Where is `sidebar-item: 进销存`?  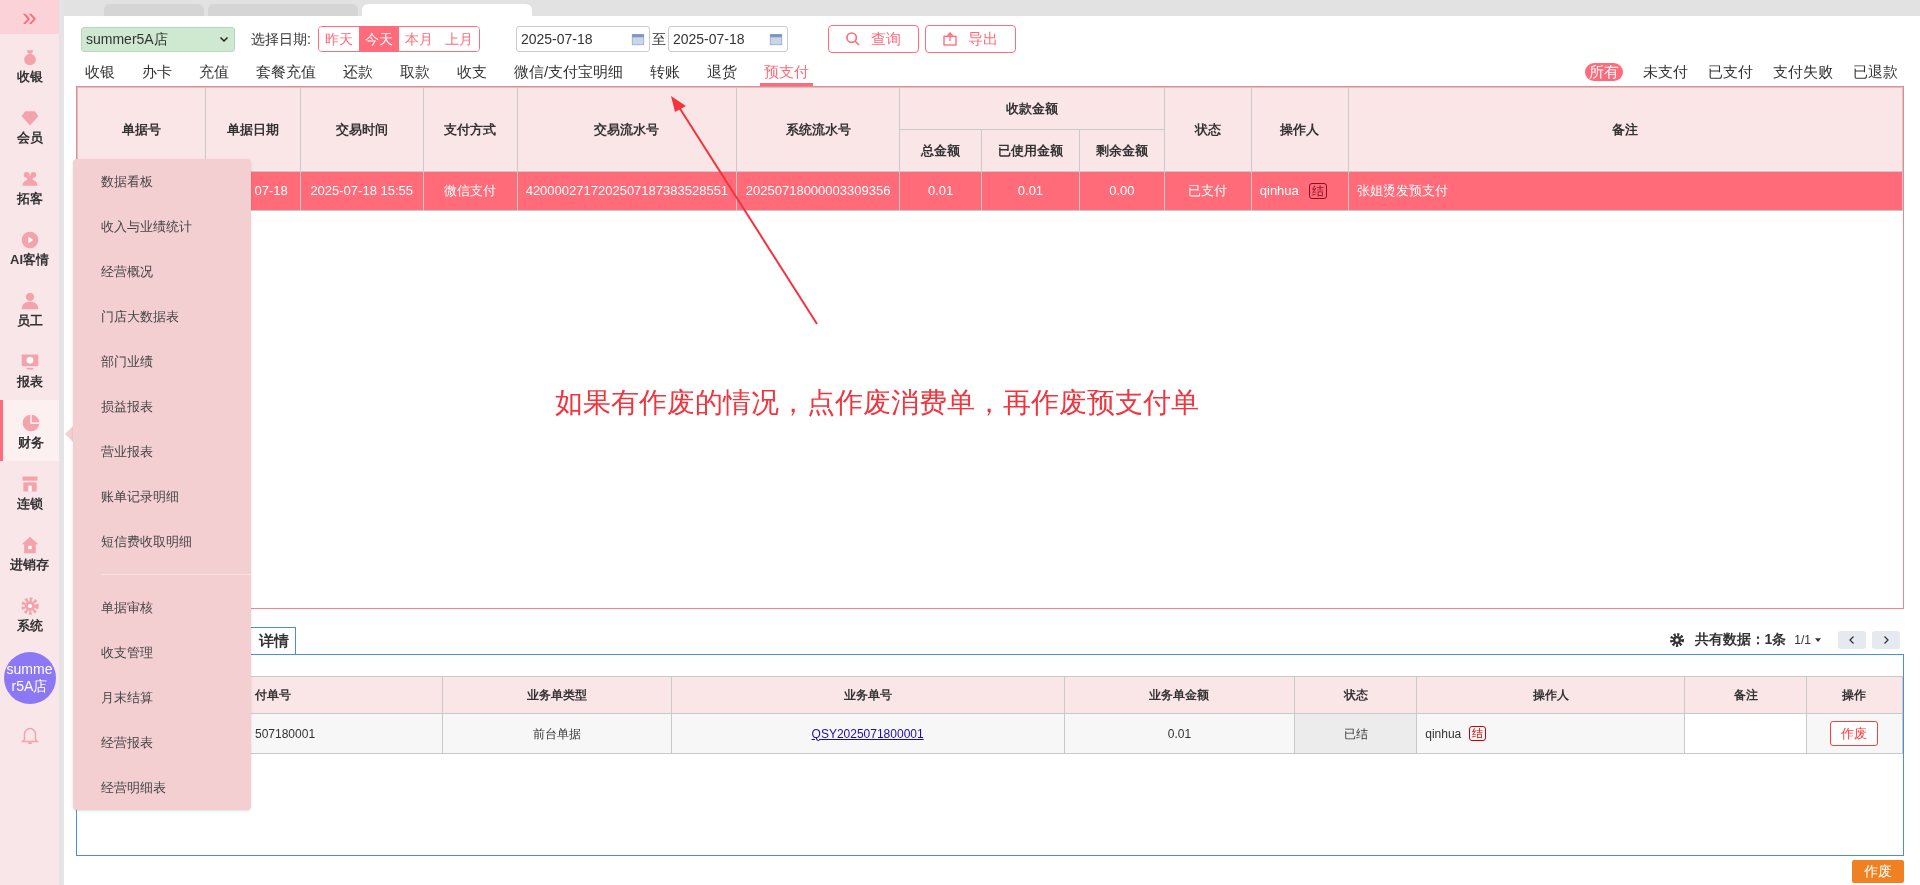
sidebar-item: 进销存 is located at coordinates (29, 552).